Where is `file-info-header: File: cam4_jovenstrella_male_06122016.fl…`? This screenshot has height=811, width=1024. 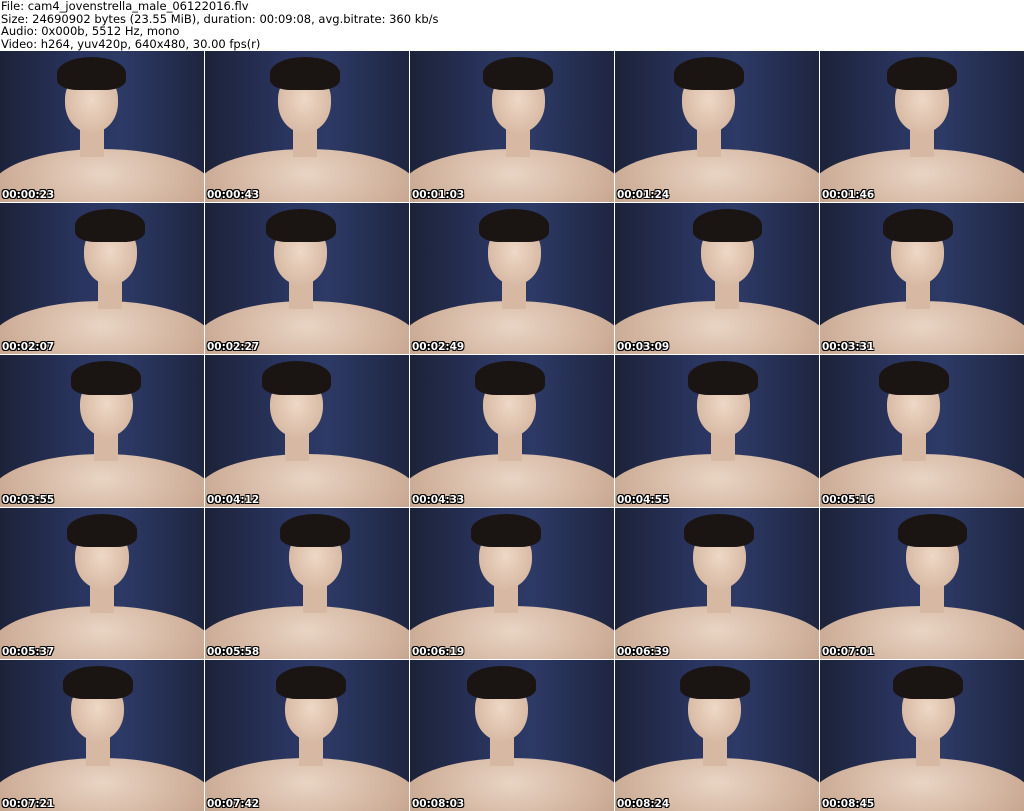
file-info-header: File: cam4_jovenstrella_male_06122016.fl… is located at coordinates (220, 25).